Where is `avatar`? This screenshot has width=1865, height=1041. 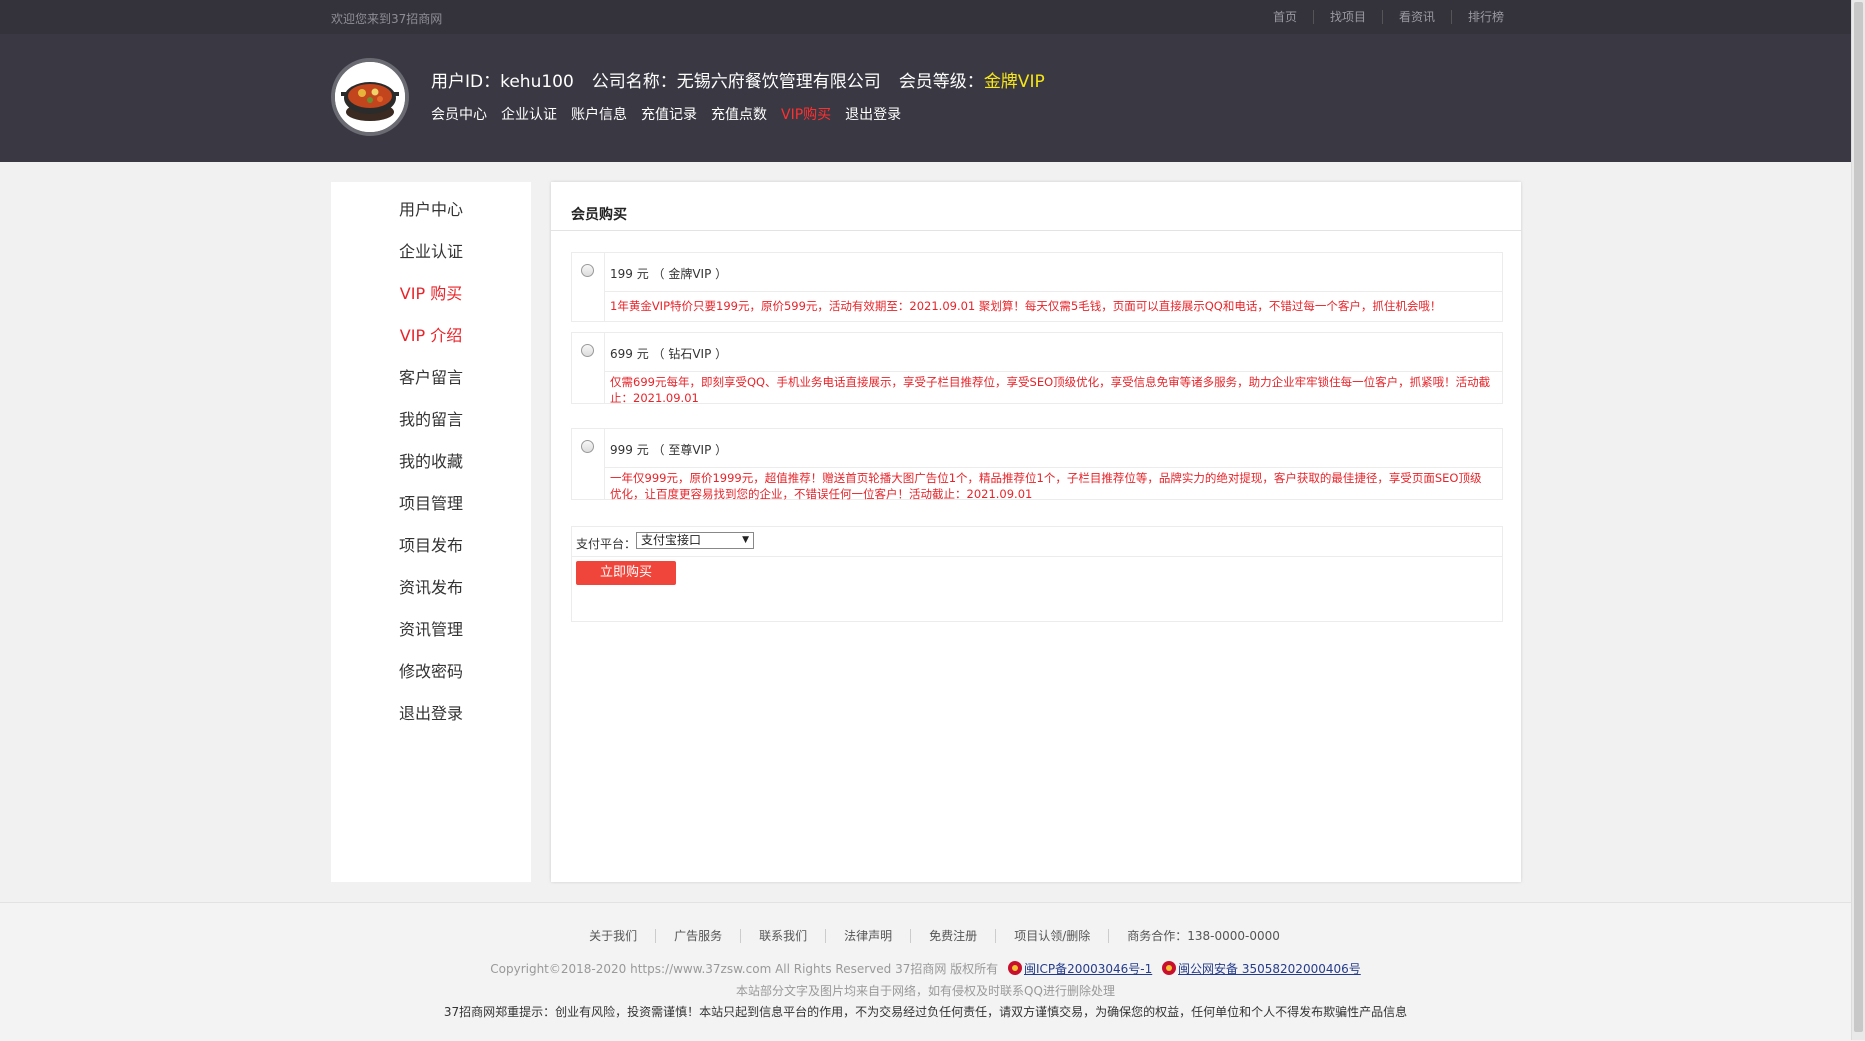 avatar is located at coordinates (370, 97).